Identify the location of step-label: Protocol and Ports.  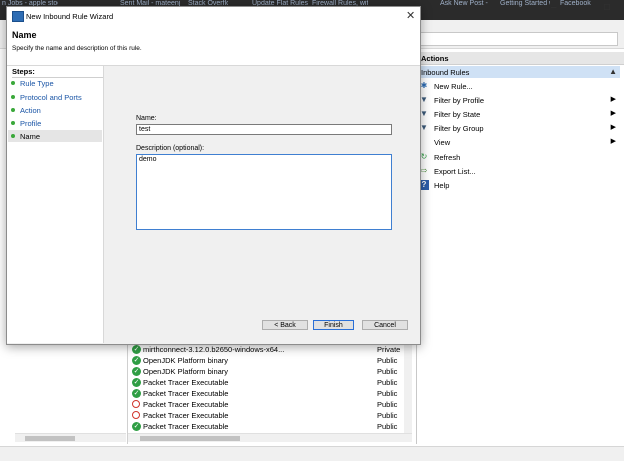
(51, 97).